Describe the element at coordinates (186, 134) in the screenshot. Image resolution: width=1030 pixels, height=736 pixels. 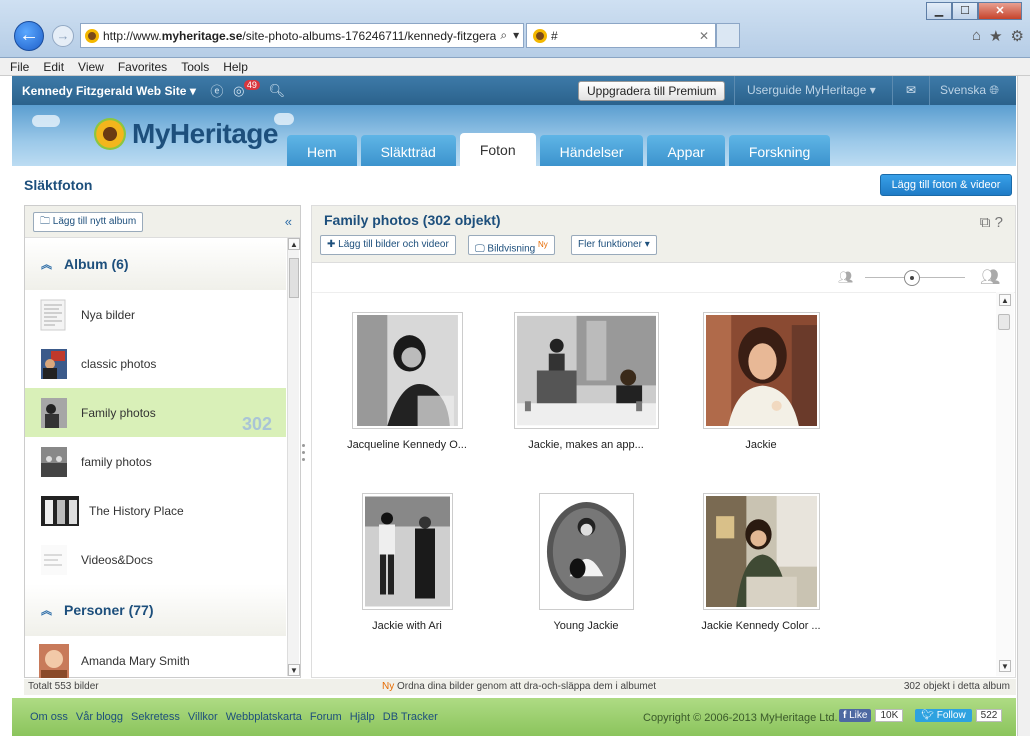
I see `logo: MyHeritage` at that location.